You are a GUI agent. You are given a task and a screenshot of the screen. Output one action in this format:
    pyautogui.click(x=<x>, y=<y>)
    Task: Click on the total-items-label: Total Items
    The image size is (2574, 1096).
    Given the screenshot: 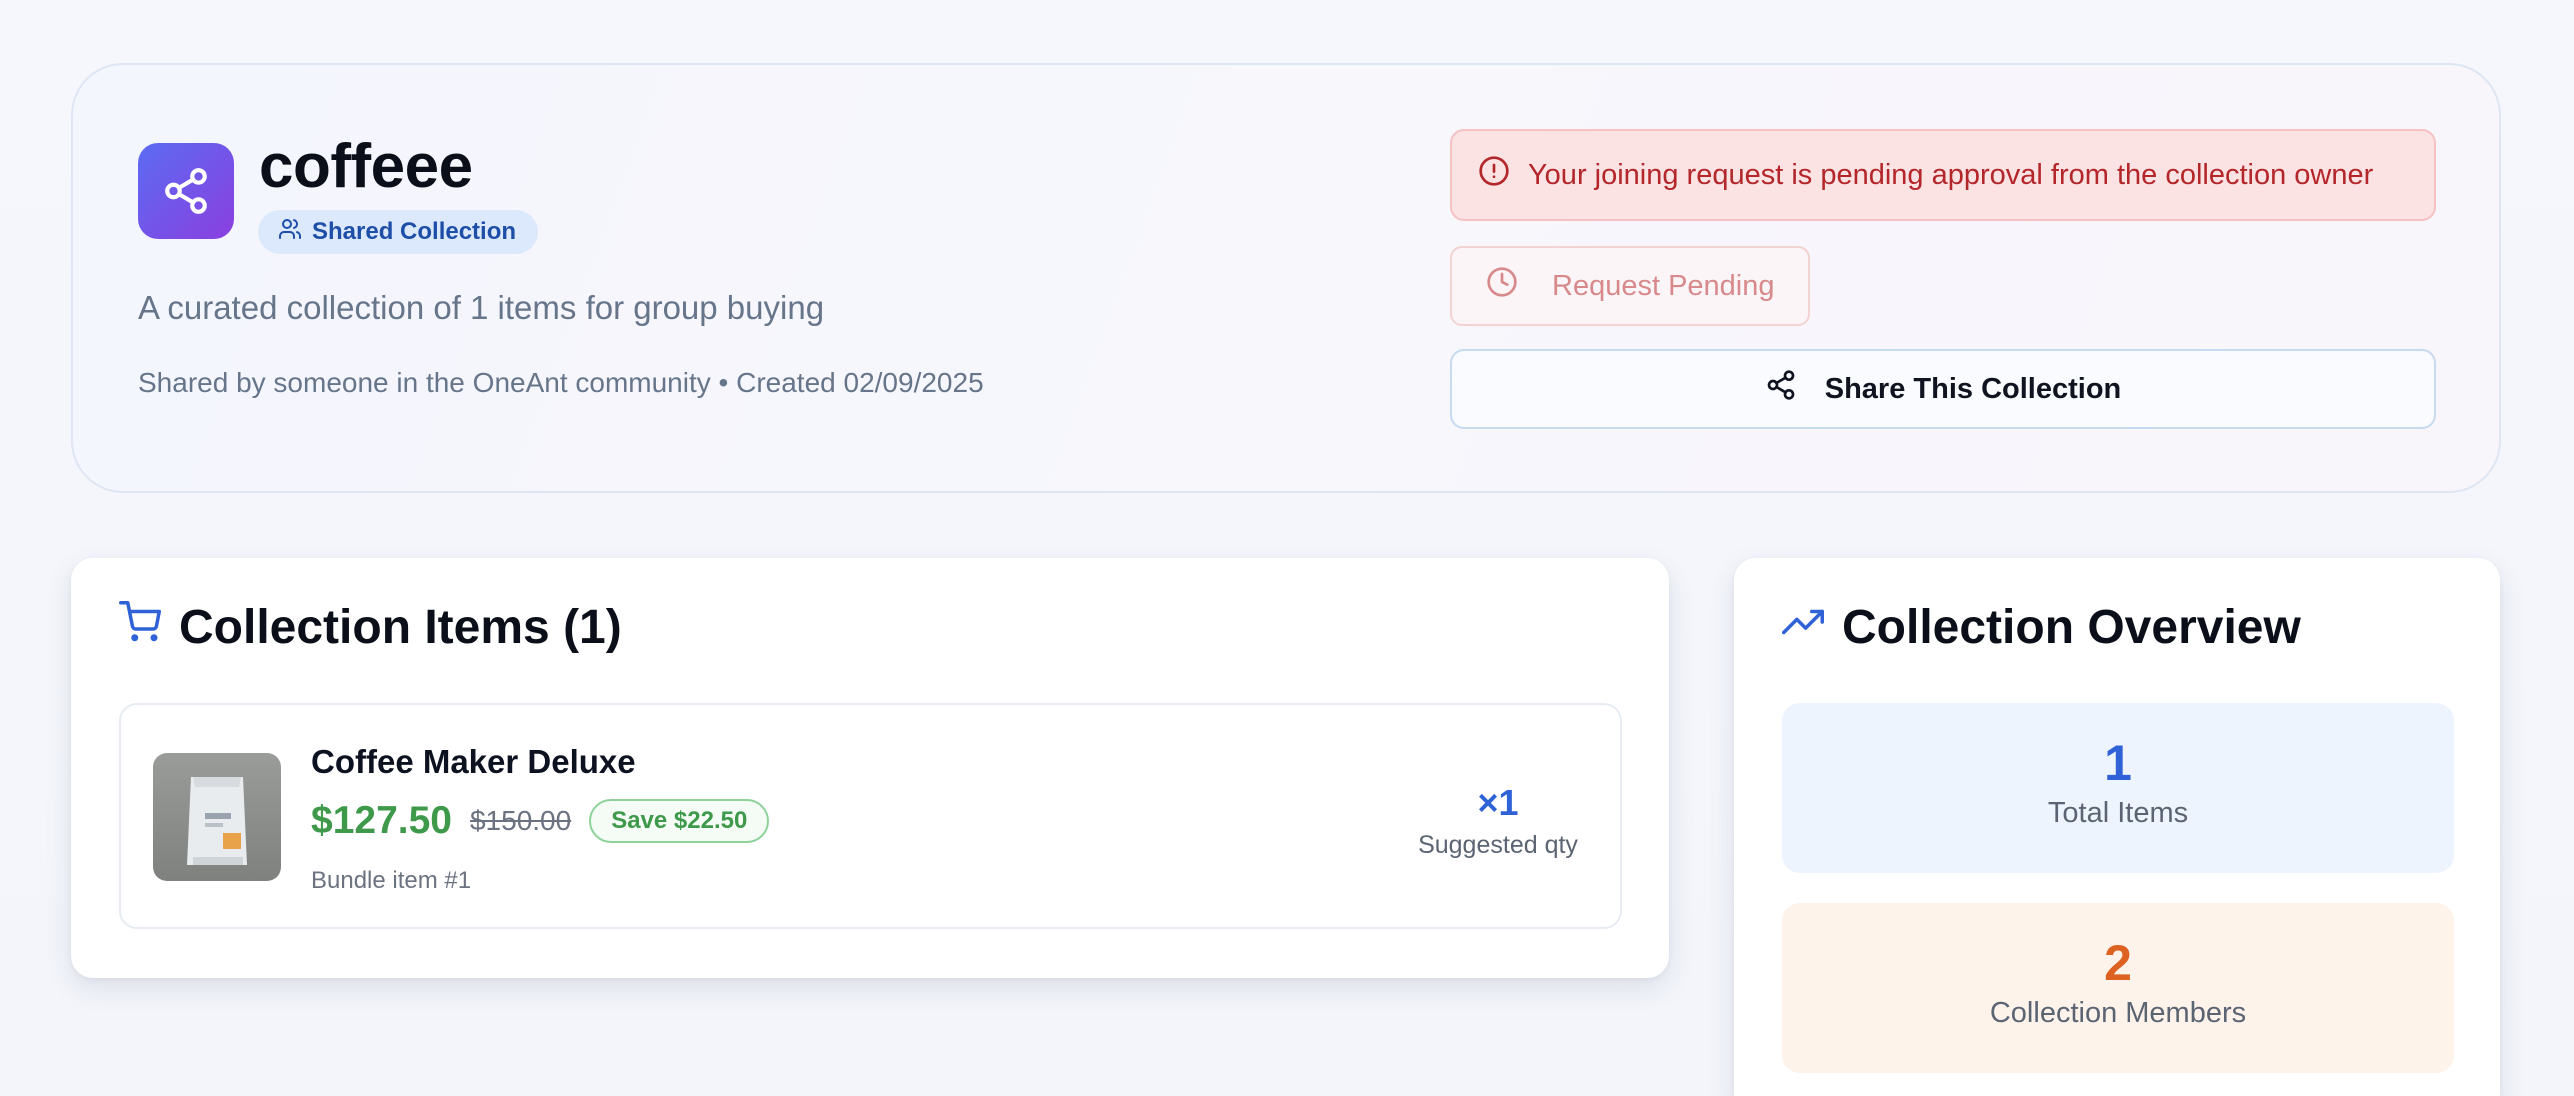 What is the action you would take?
    pyautogui.click(x=2118, y=813)
    